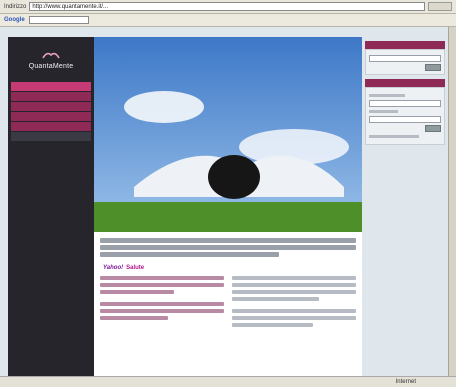 The image size is (456, 387). What do you see at coordinates (405, 58) in the screenshot?
I see `search-input` at bounding box center [405, 58].